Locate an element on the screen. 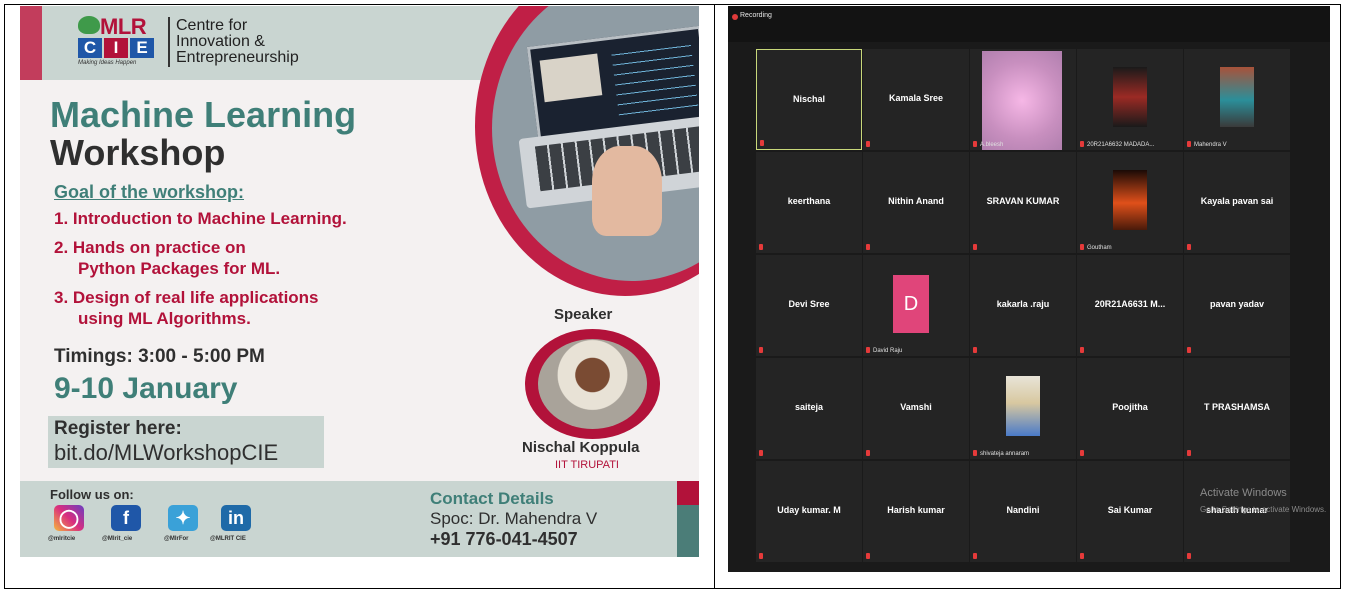  participant-name: keerthana is located at coordinates (809, 201).